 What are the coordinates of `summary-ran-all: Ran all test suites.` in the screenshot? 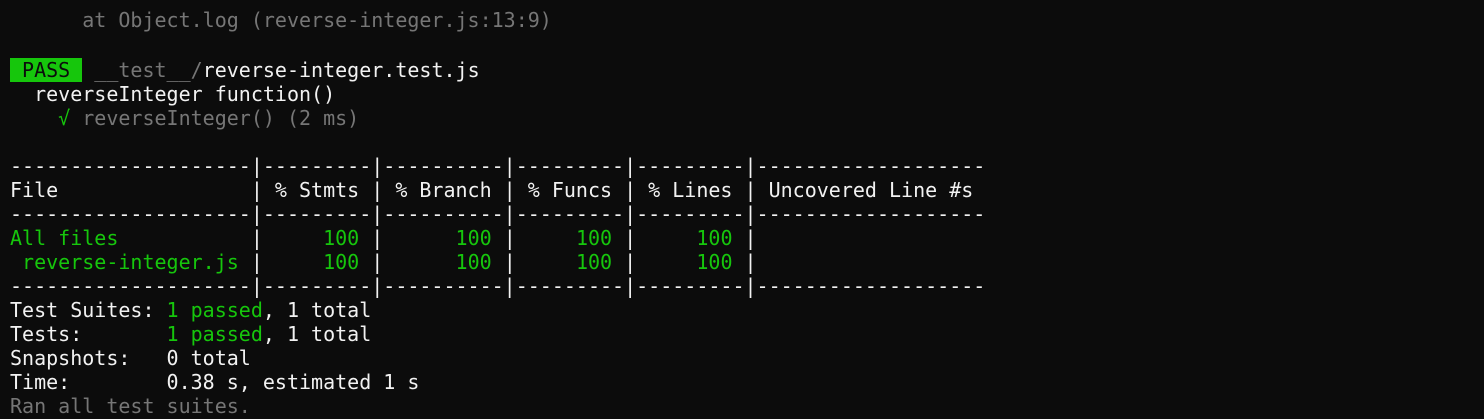 It's located at (130, 406).